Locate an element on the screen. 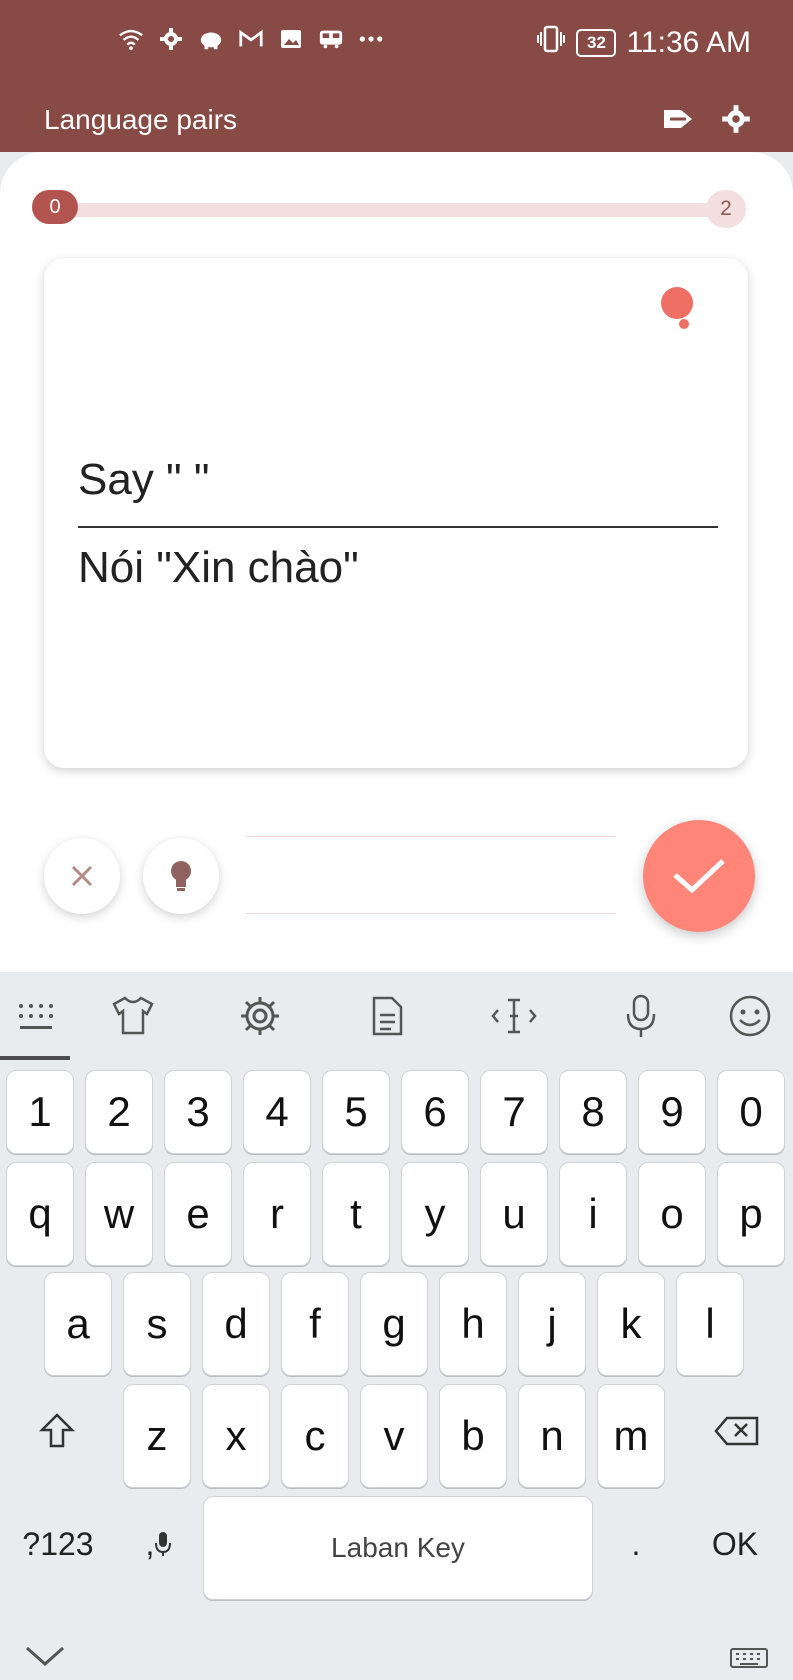  key-8: 8 is located at coordinates (593, 1112).